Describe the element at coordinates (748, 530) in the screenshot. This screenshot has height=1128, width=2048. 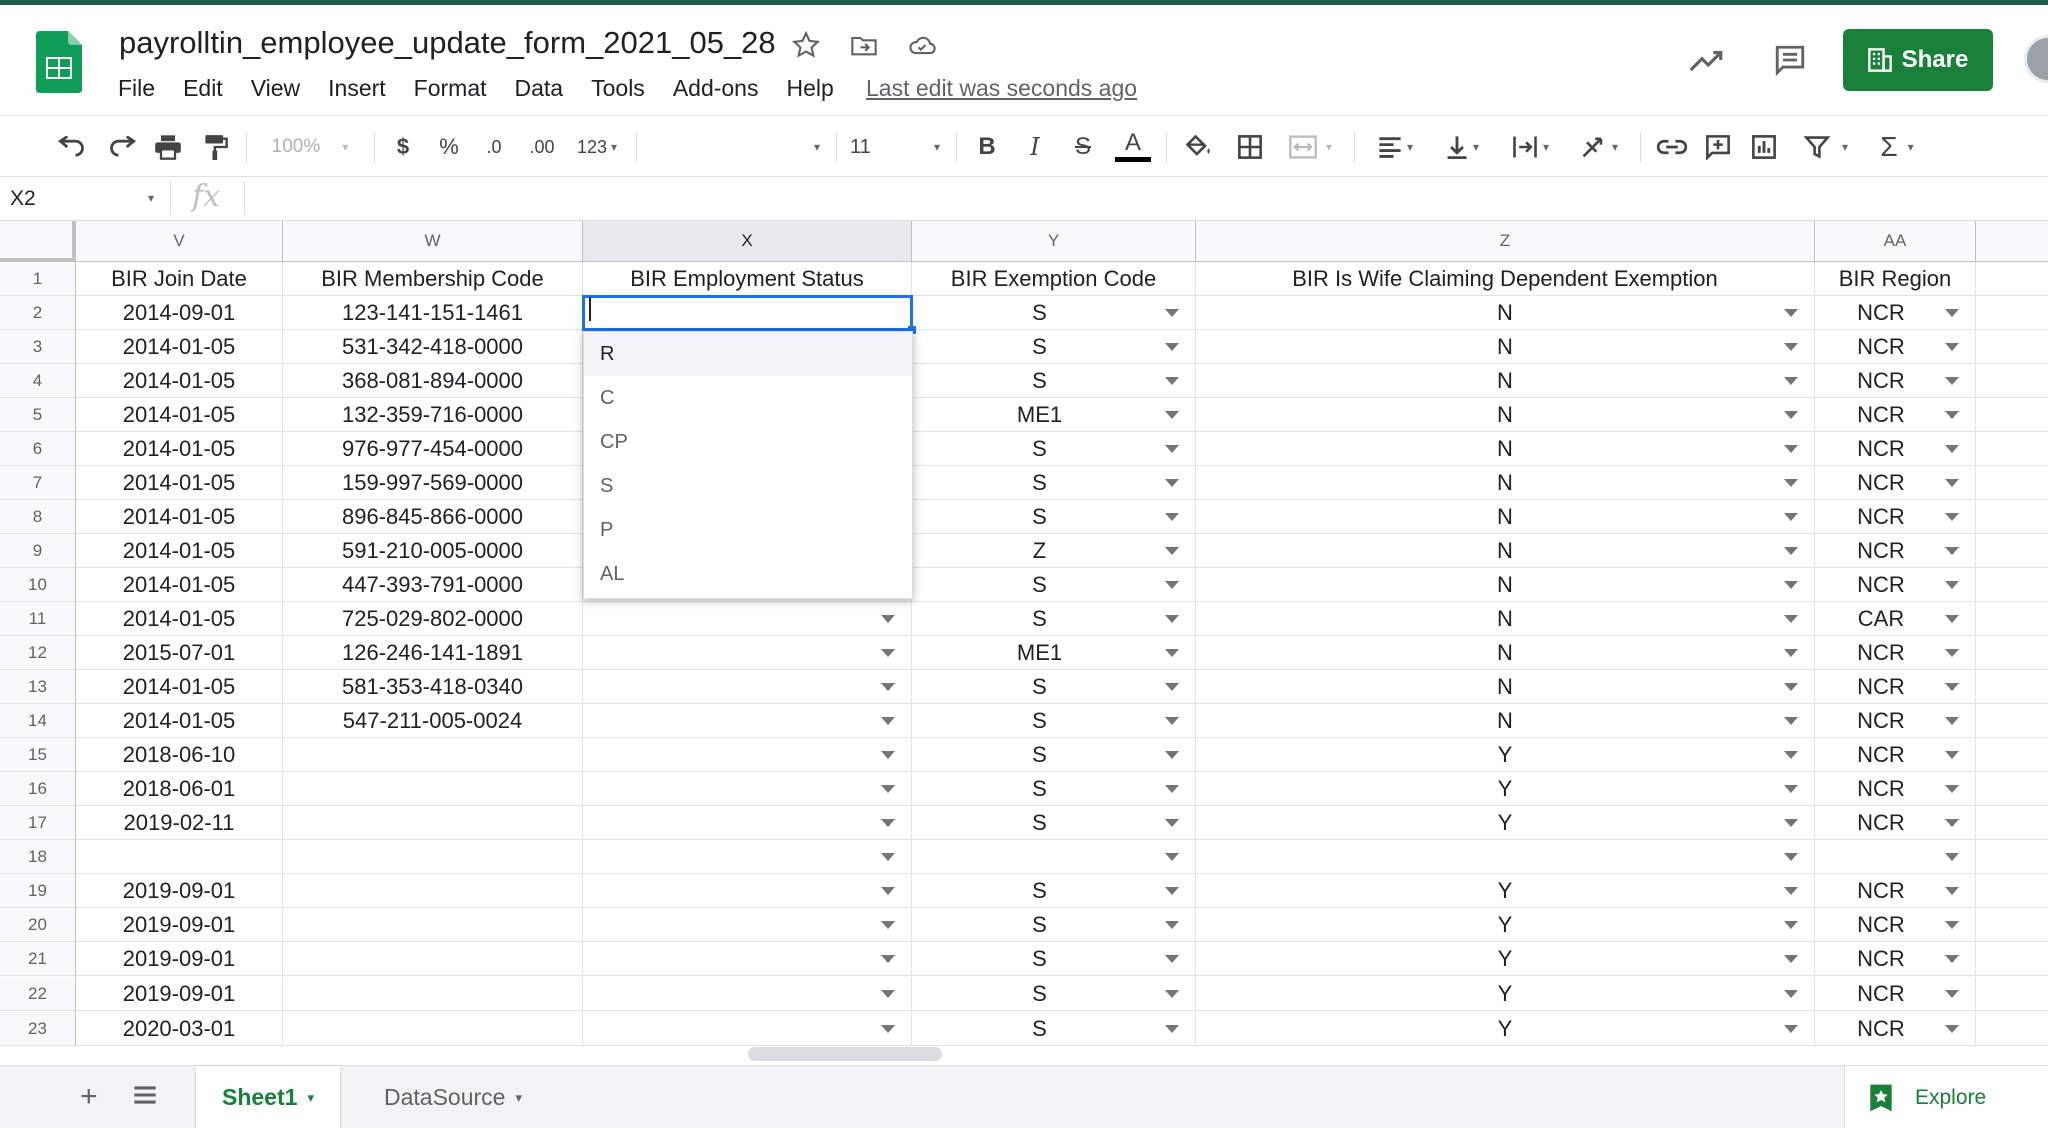
I see `dropdown-option-p: P` at that location.